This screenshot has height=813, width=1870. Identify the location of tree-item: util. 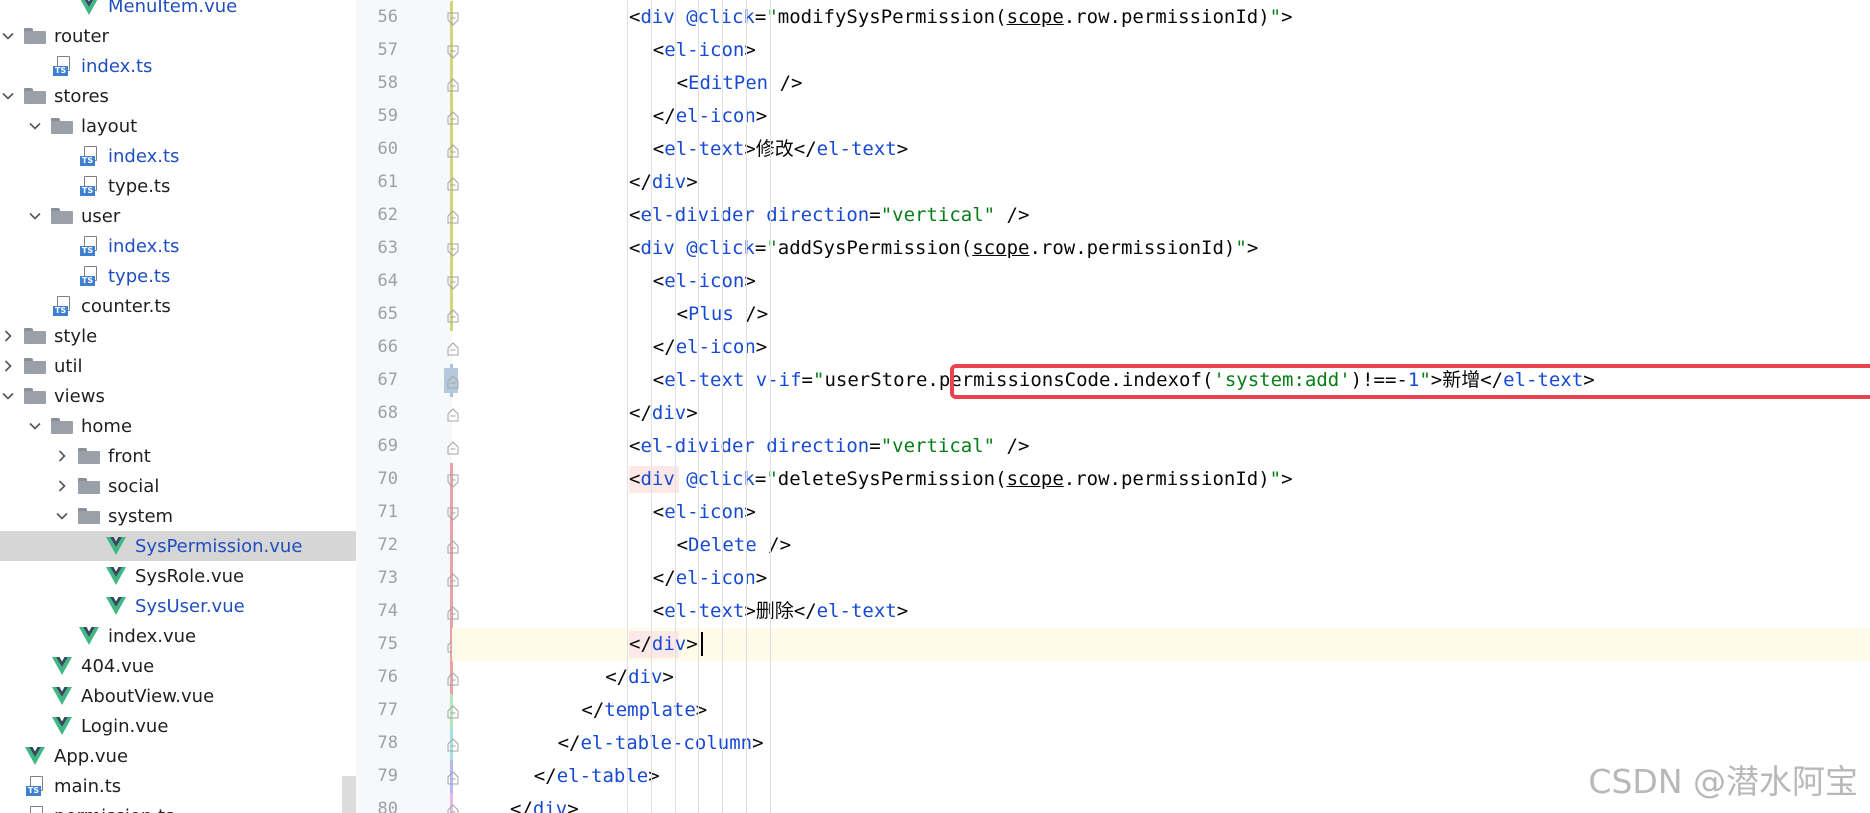
(178, 366).